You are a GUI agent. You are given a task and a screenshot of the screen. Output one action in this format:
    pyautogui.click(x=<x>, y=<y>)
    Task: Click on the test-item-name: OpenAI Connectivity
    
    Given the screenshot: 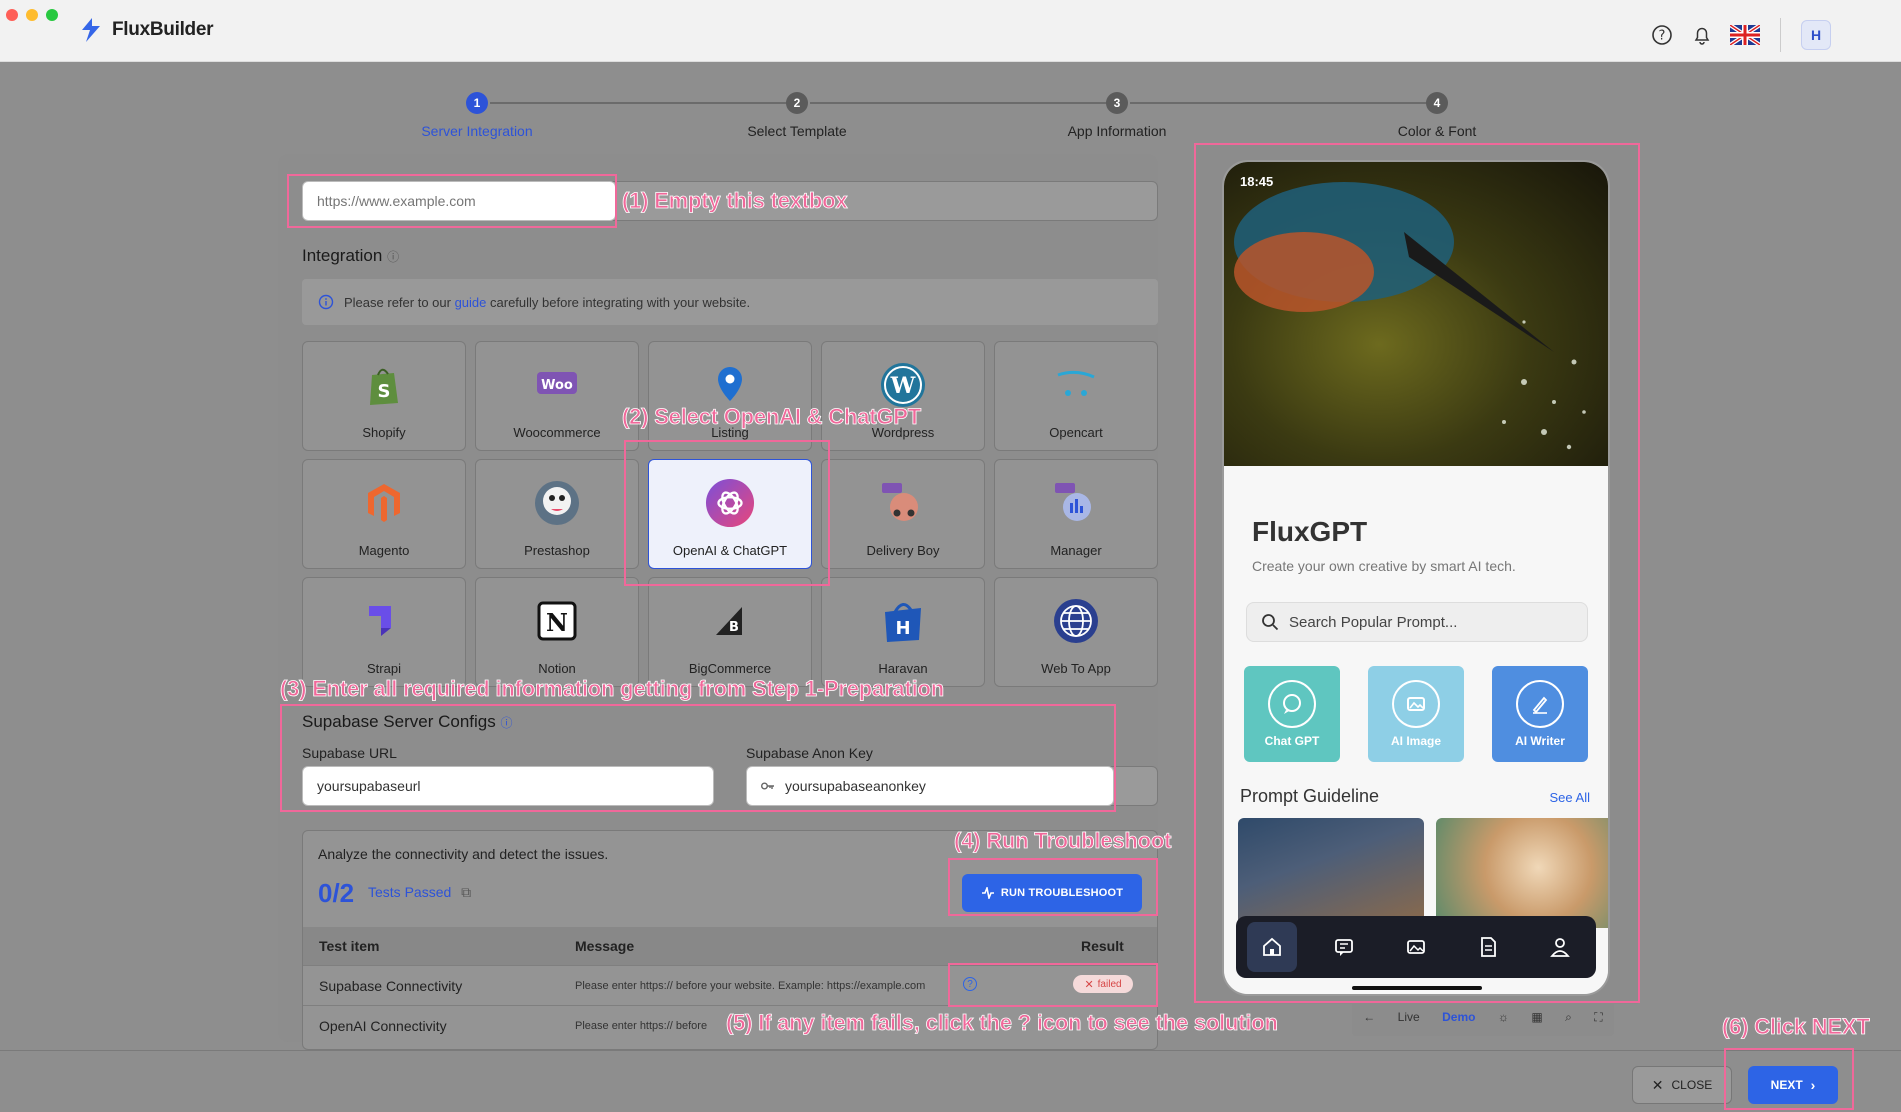 What is the action you would take?
    pyautogui.click(x=383, y=1025)
    